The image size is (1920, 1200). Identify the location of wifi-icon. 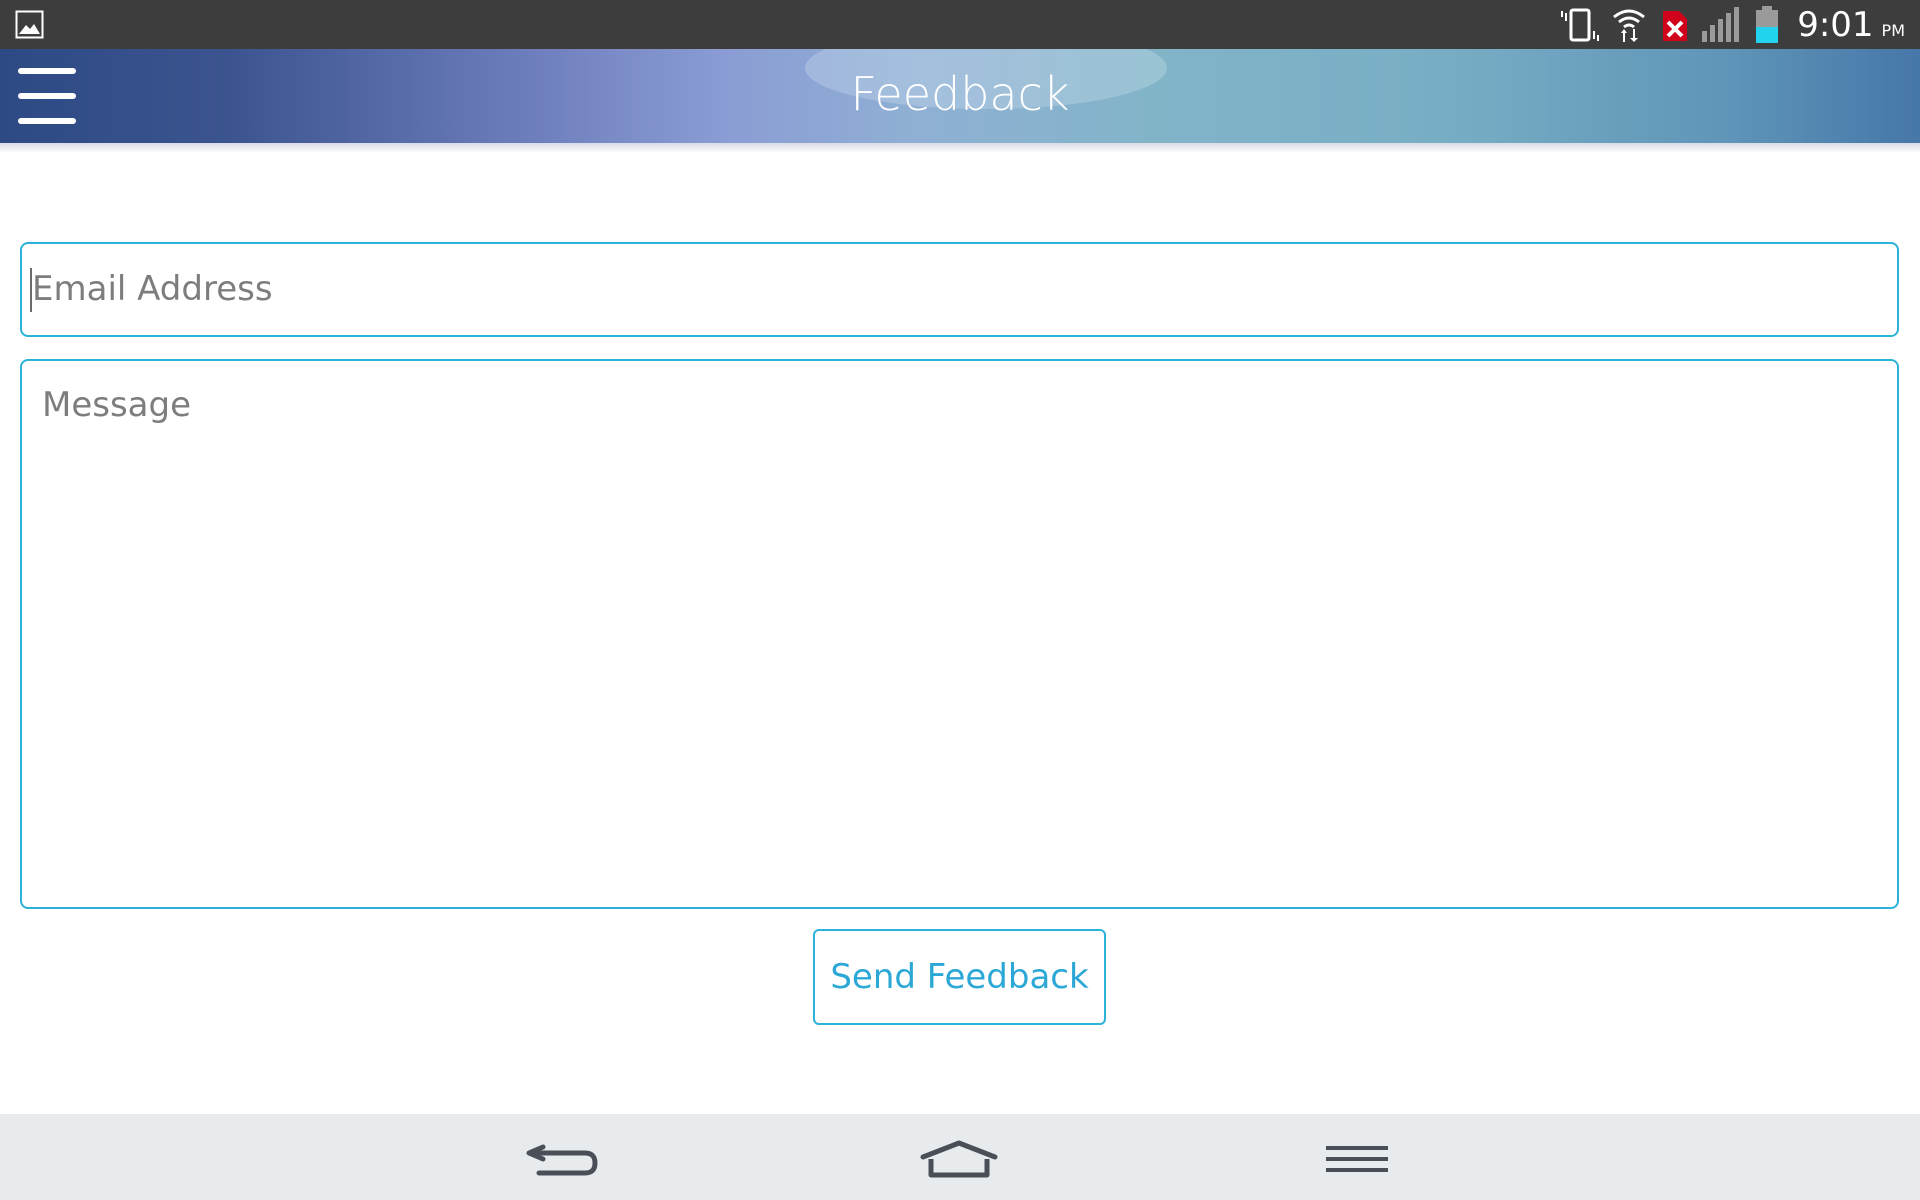
(1629, 25).